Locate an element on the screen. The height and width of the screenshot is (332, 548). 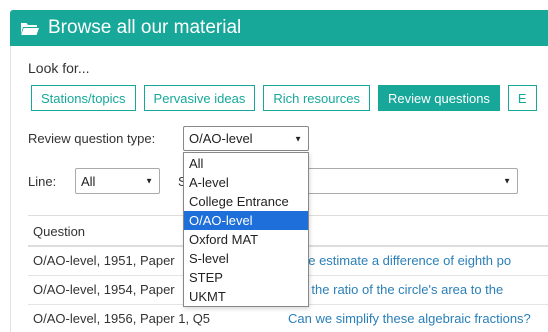
column-header-question: Question is located at coordinates (59, 231).